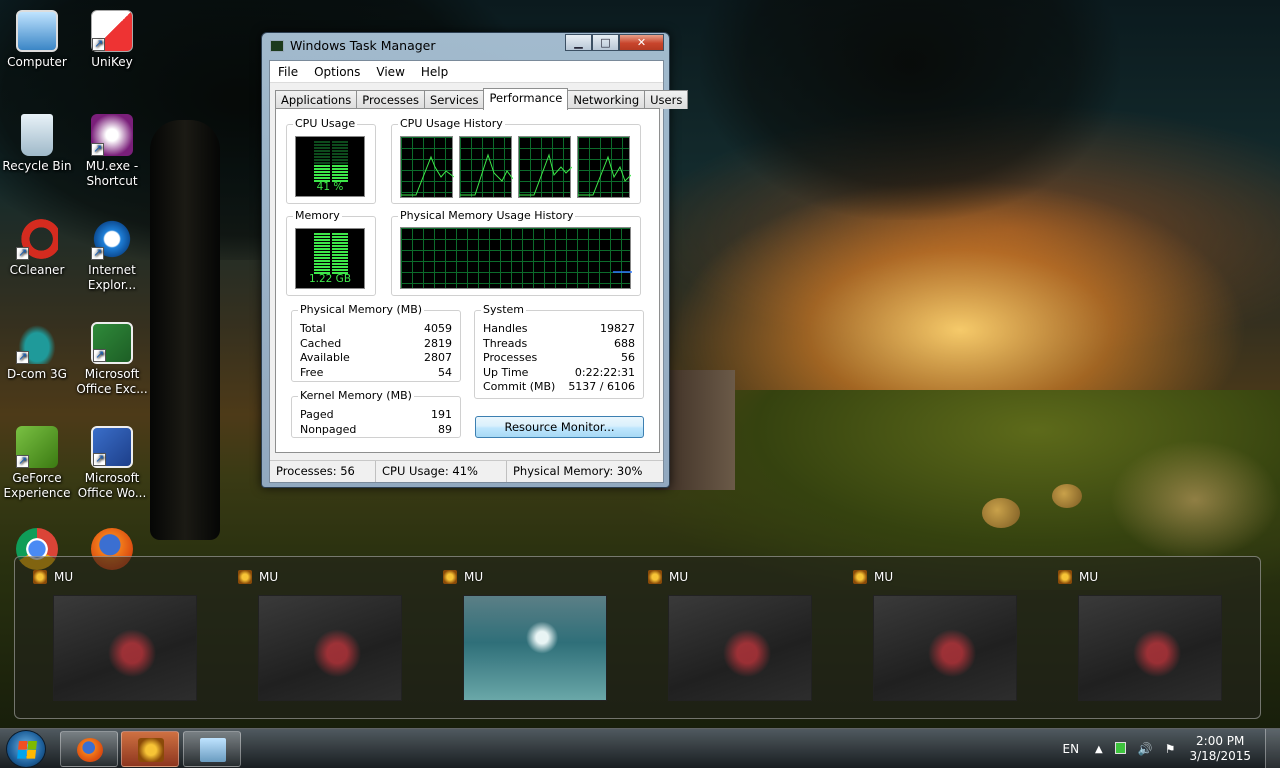  What do you see at coordinates (390, 99) in the screenshot?
I see `tab-processes: Processes` at bounding box center [390, 99].